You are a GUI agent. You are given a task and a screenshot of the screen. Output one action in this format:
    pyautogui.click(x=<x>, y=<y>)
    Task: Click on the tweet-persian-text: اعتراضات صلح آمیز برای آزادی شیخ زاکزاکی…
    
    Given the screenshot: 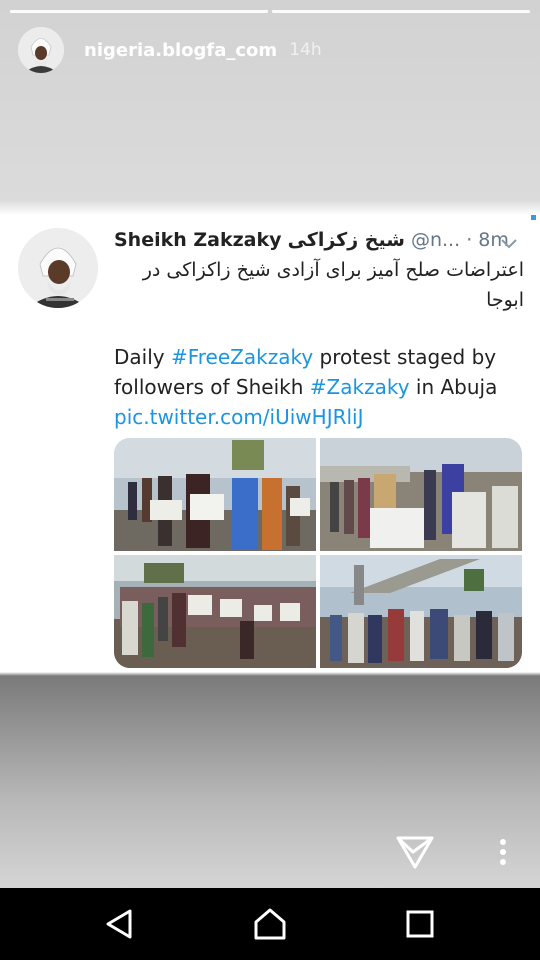 What is the action you would take?
    pyautogui.click(x=333, y=285)
    